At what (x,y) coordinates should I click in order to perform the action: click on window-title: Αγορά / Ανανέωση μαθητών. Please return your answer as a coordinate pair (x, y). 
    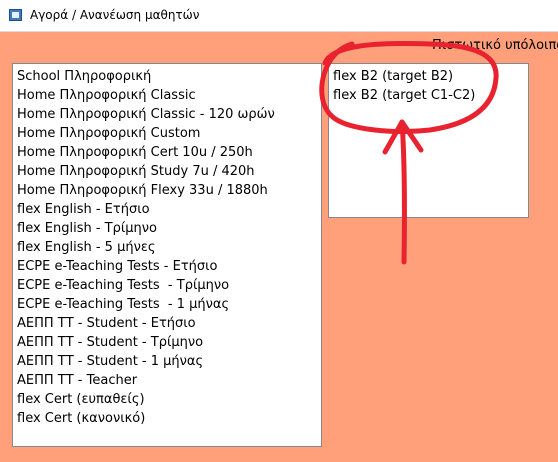
    Looking at the image, I should click on (115, 15).